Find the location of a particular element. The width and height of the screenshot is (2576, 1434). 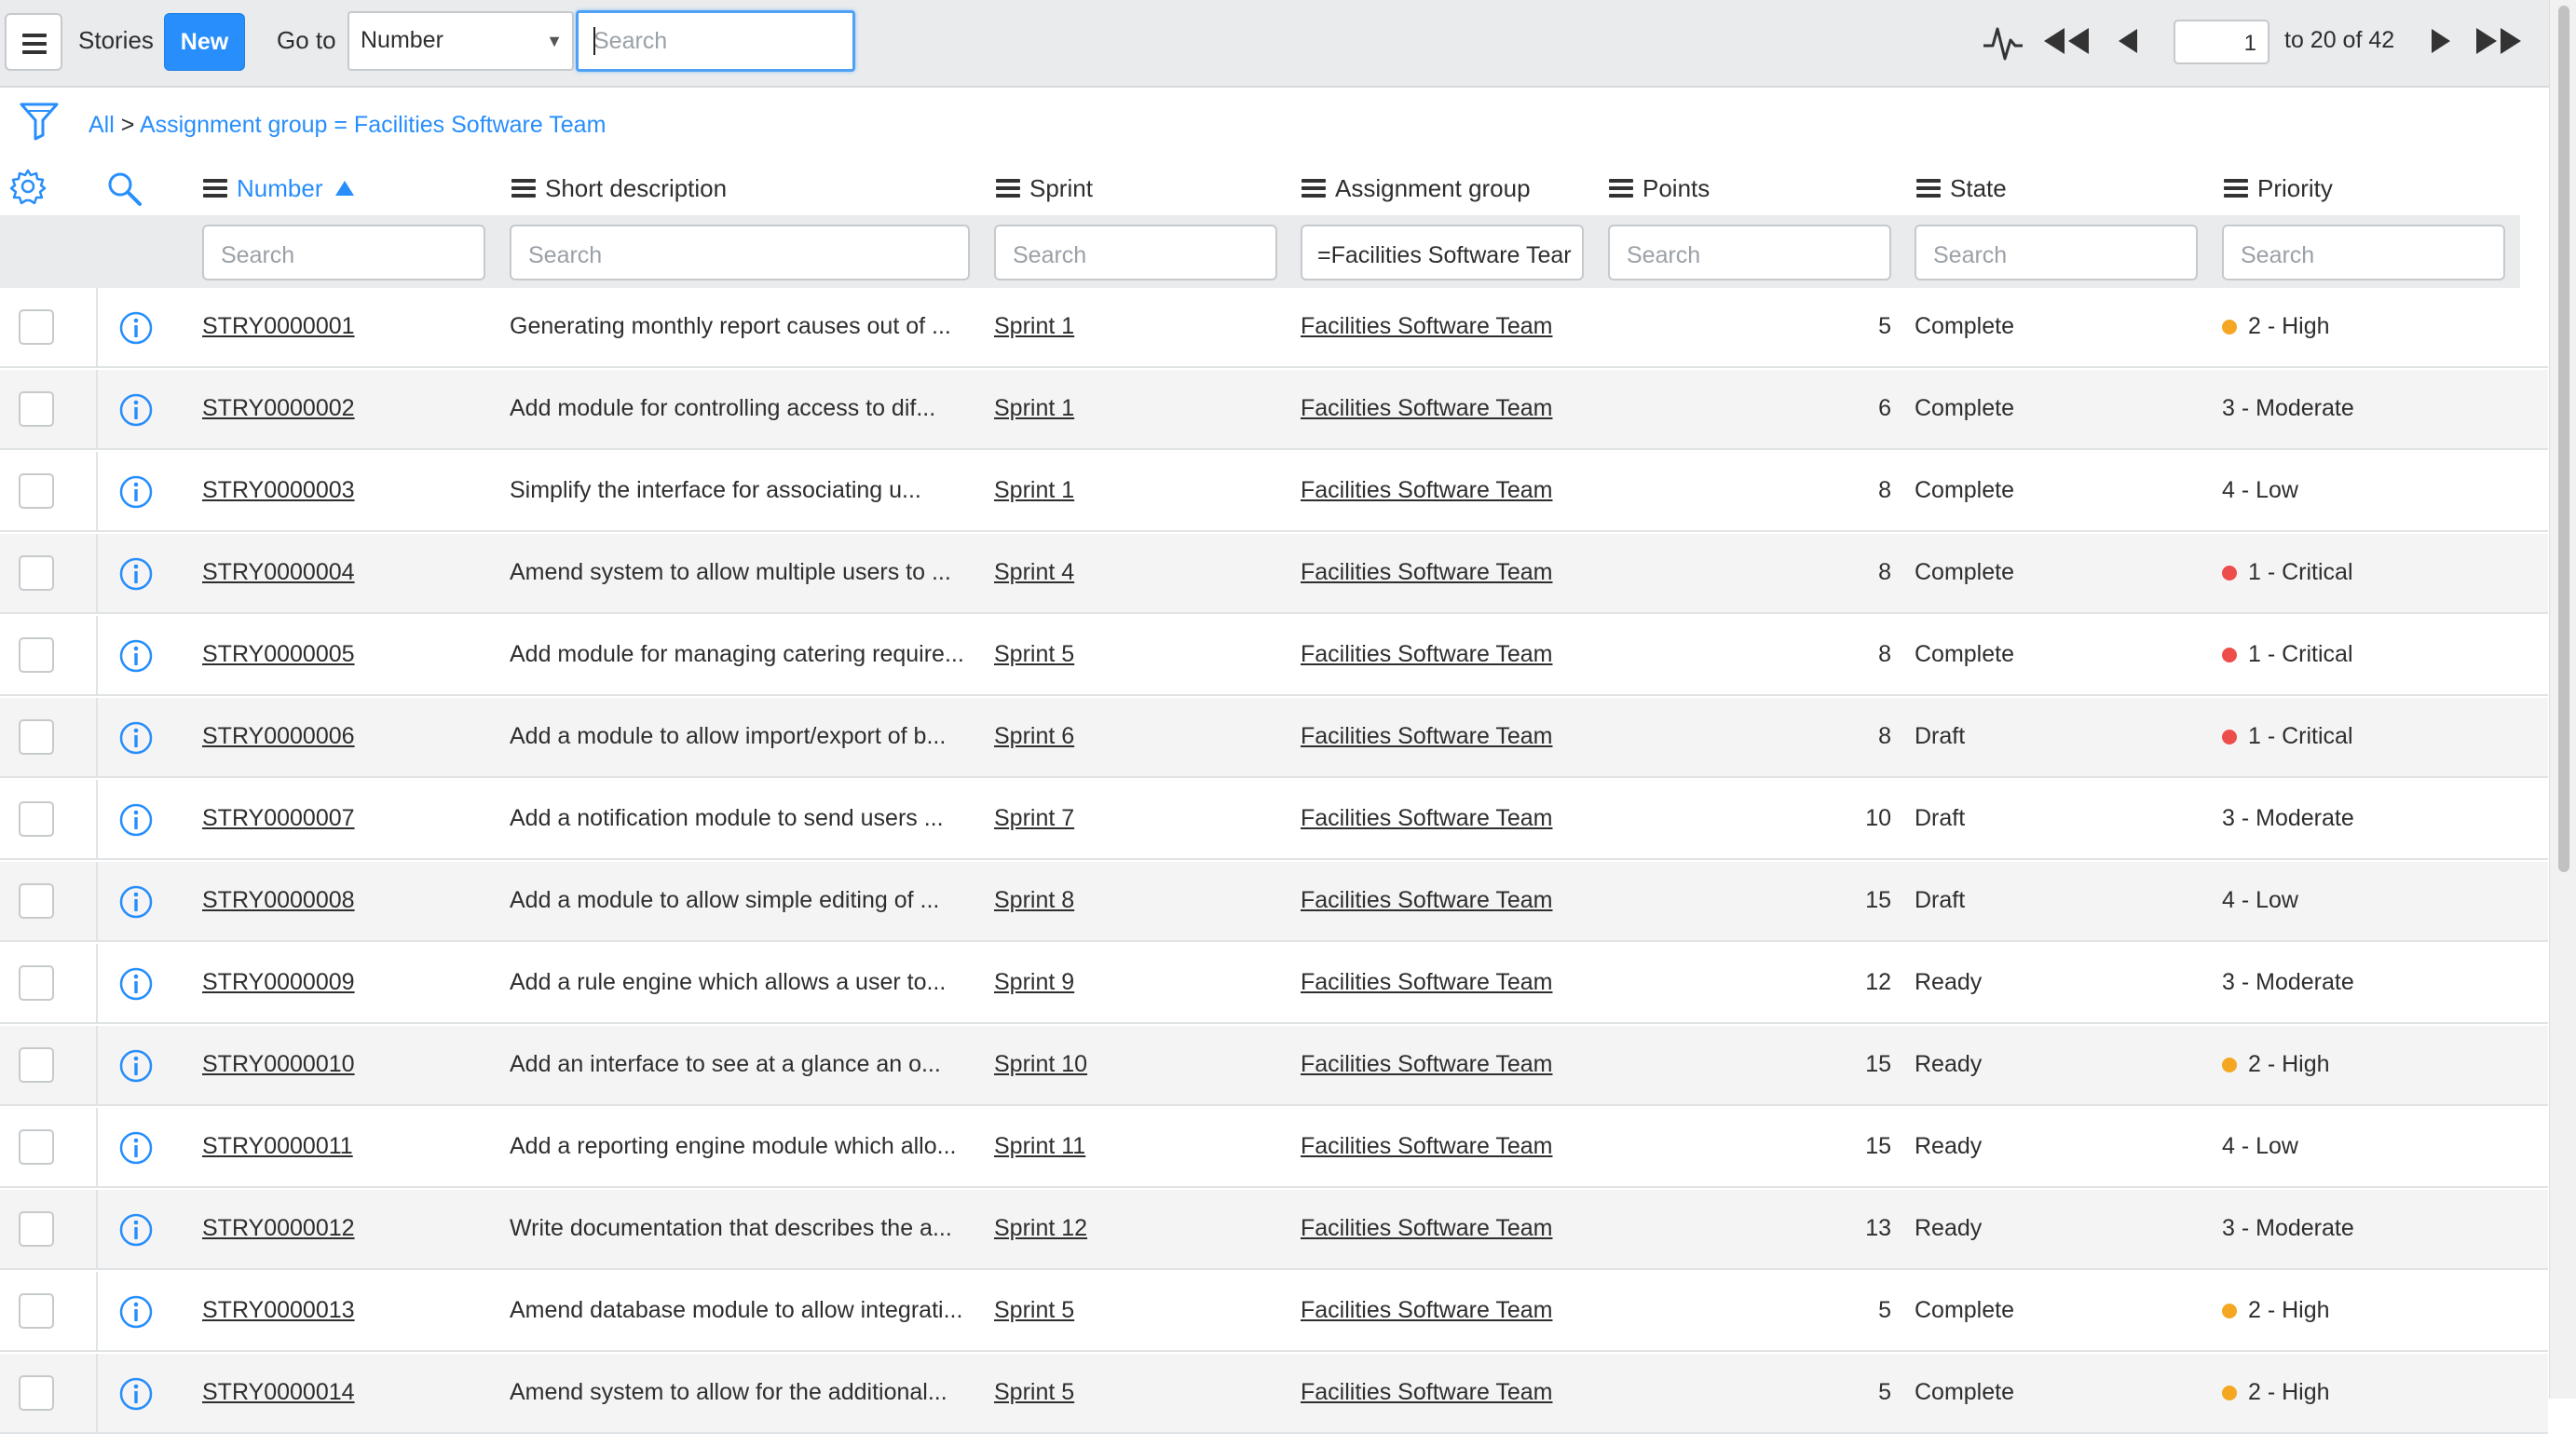

story-number-link: STRY0000013 is located at coordinates (278, 1310).